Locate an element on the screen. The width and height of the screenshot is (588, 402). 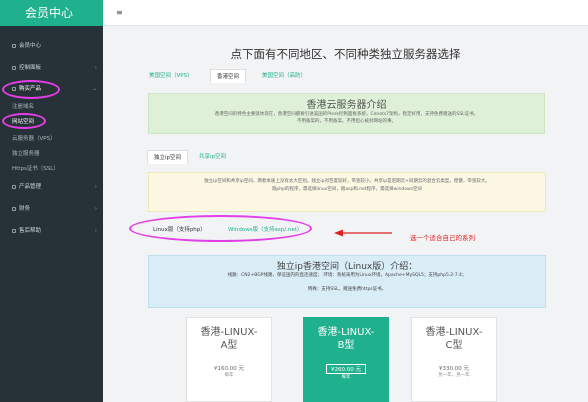
sidebar-item-label: 控制面板 is located at coordinates (30, 68).